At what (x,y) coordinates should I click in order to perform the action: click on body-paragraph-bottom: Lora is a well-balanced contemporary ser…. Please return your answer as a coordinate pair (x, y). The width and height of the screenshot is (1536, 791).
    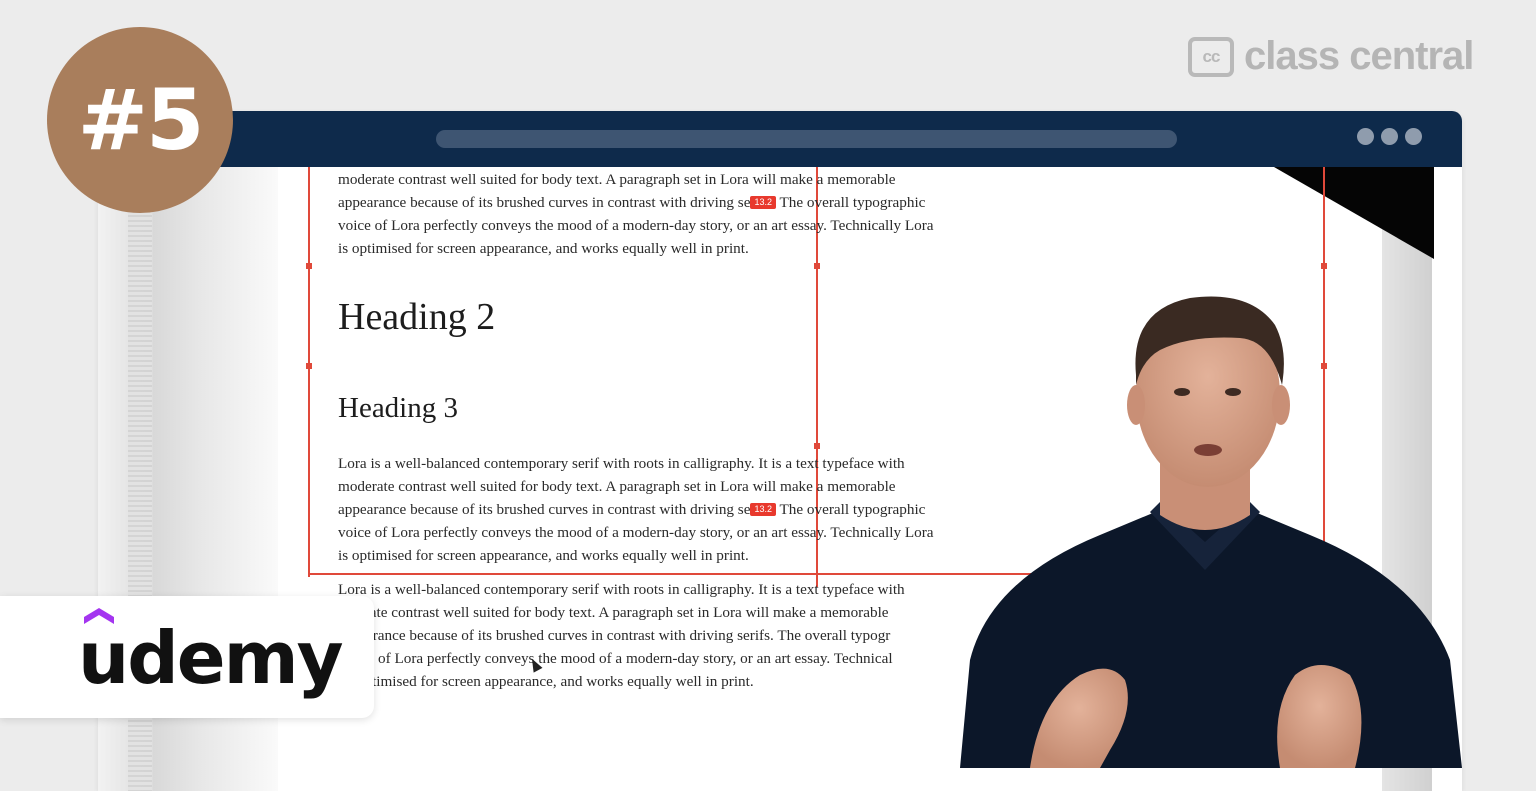
    Looking at the image, I should click on (688, 635).